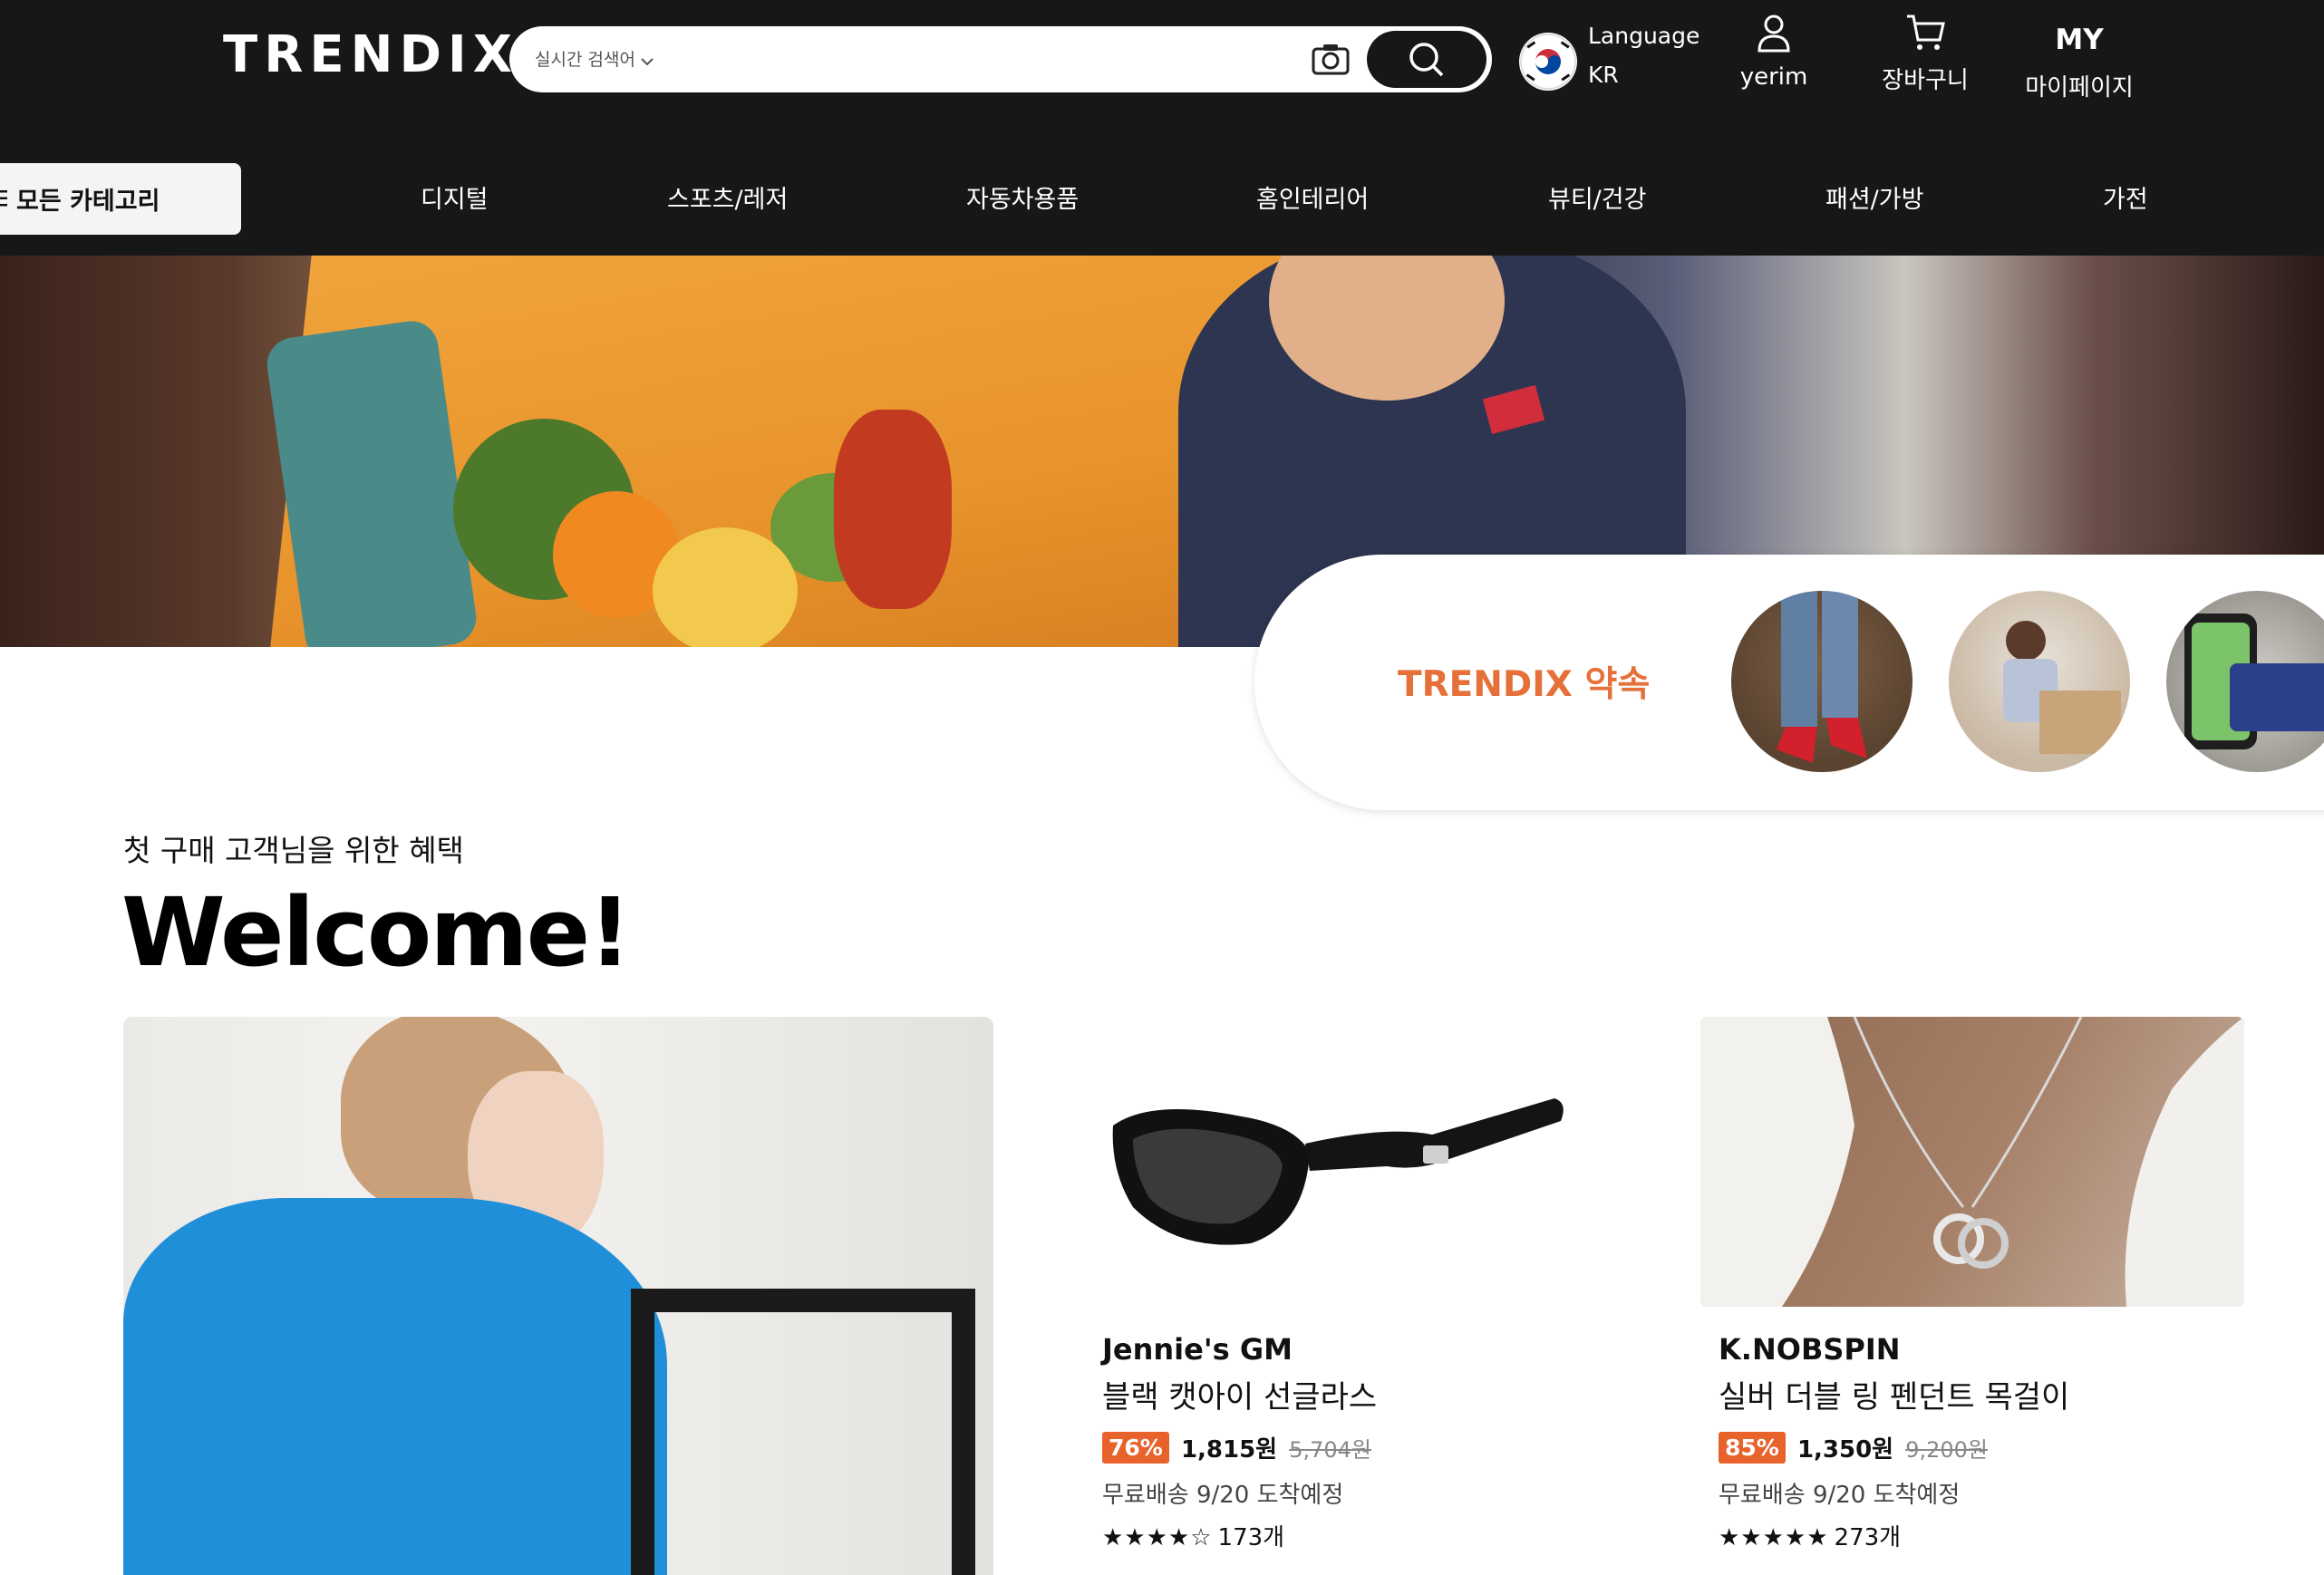  What do you see at coordinates (1374, 1349) in the screenshot?
I see `product-brand: Jennie's GM` at bounding box center [1374, 1349].